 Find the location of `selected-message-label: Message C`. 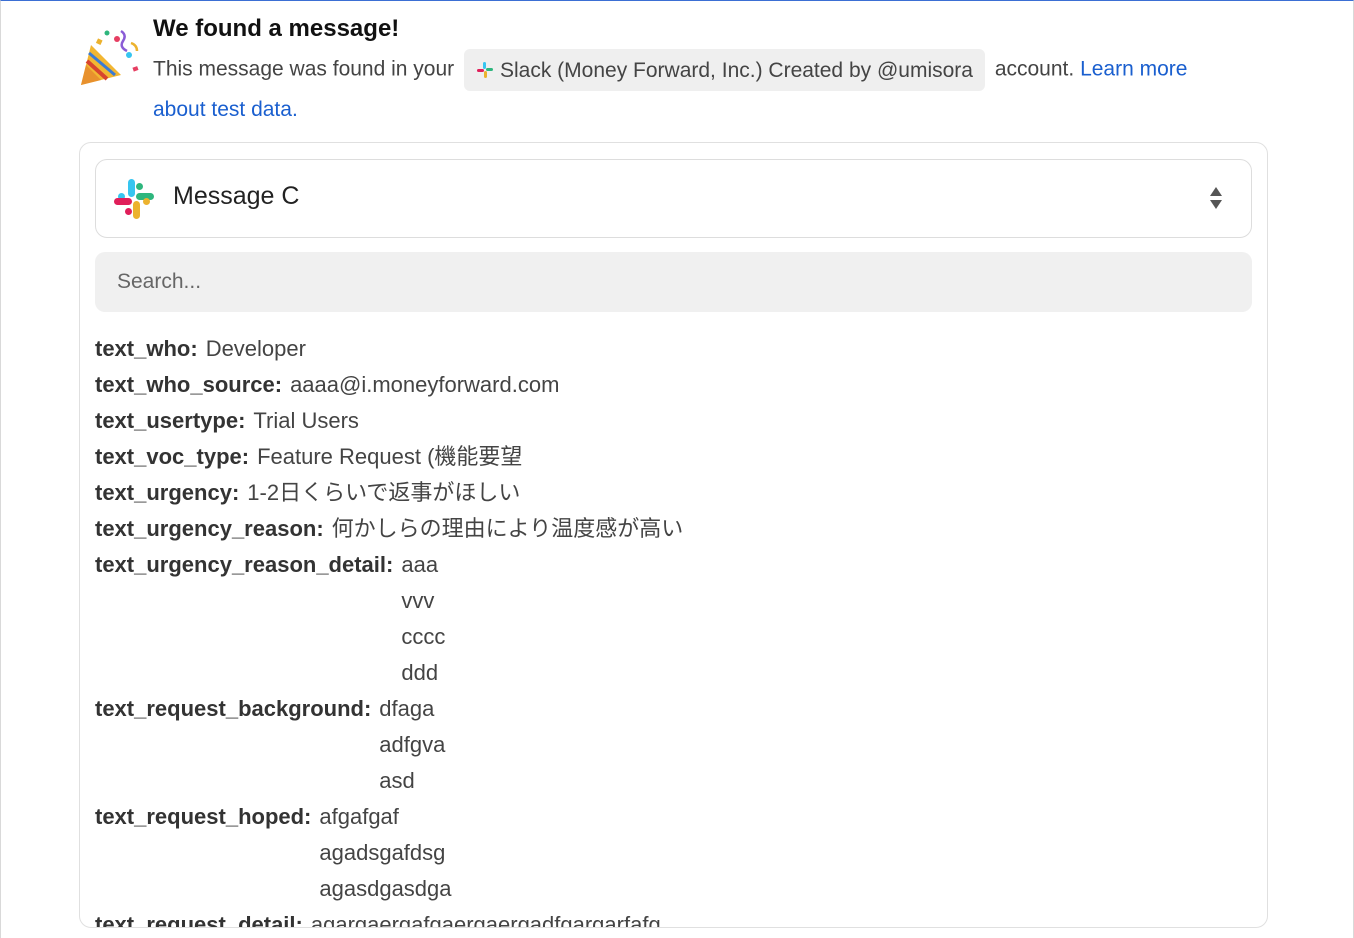

selected-message-label: Message C is located at coordinates (236, 196).